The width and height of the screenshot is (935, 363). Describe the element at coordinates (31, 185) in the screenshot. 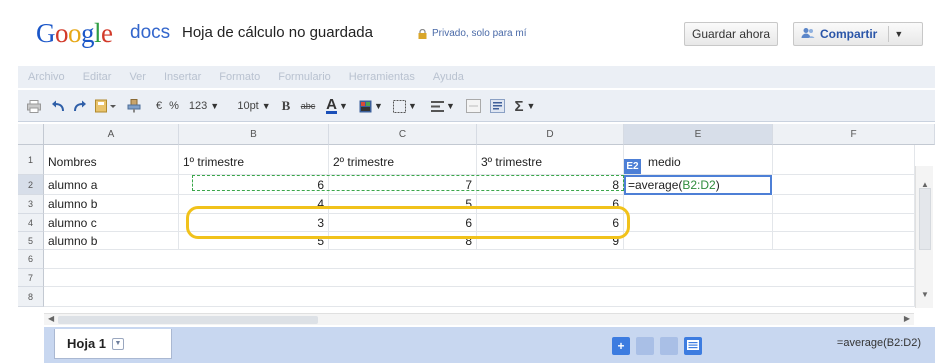

I see `row-header-2: 2` at that location.